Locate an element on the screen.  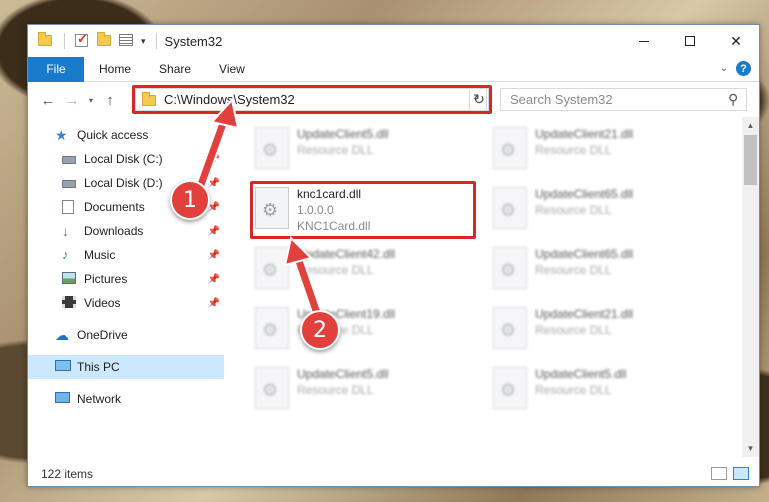
forward-button: → is located at coordinates (72, 100).